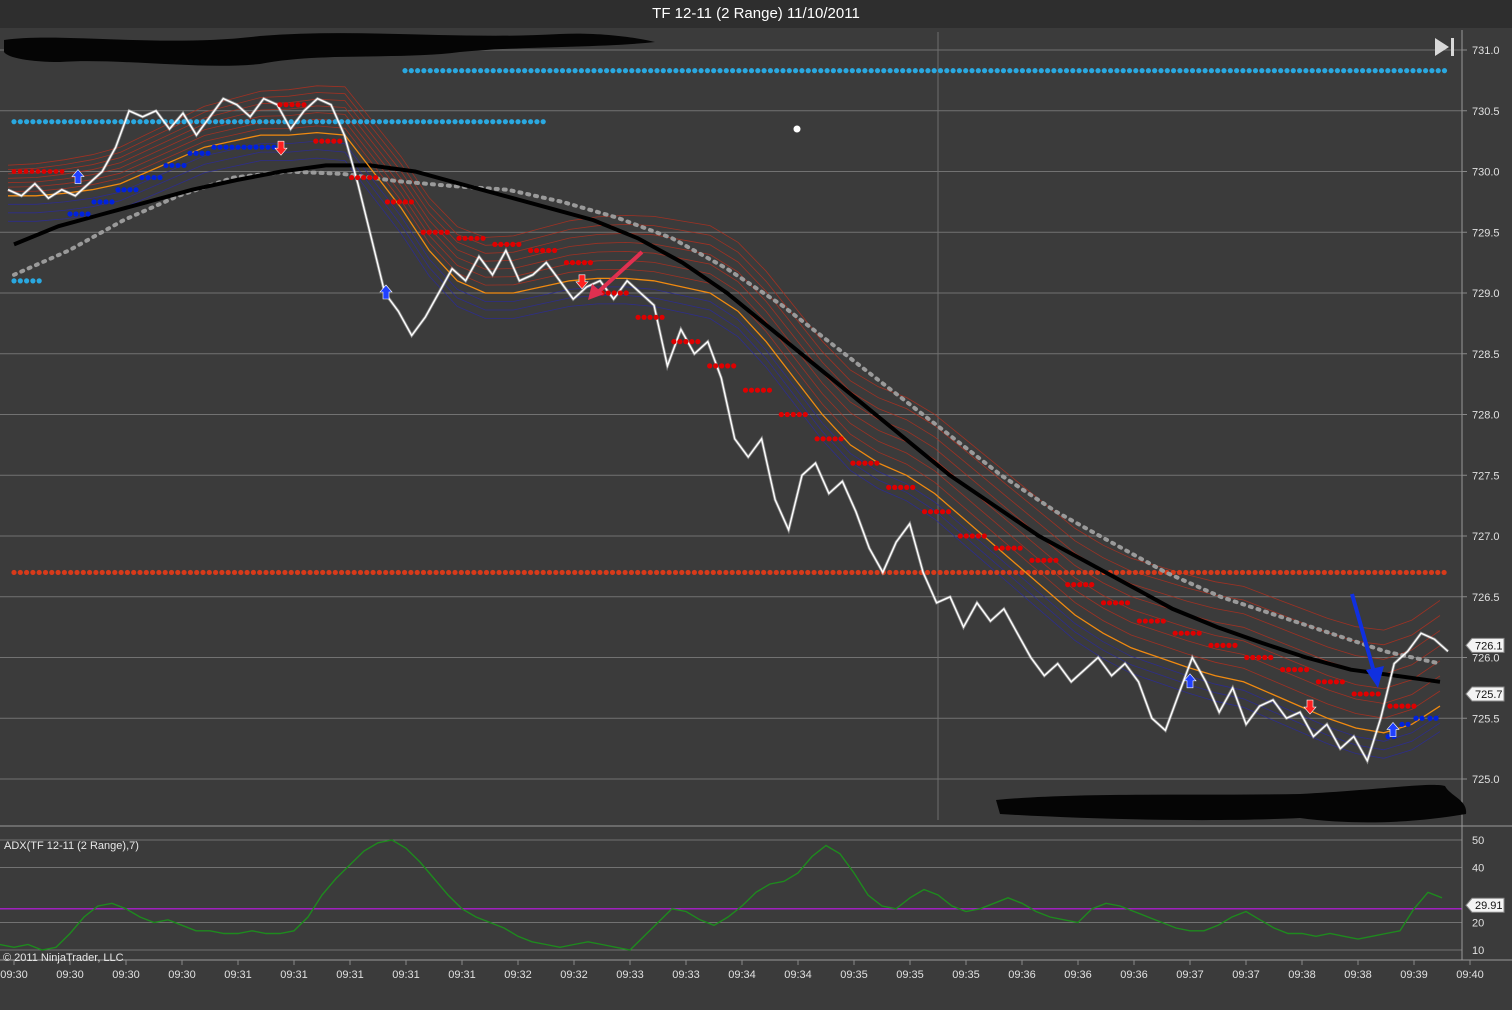 Image resolution: width=1512 pixels, height=1010 pixels. I want to click on time-tick-label: 09:31, so click(406, 975).